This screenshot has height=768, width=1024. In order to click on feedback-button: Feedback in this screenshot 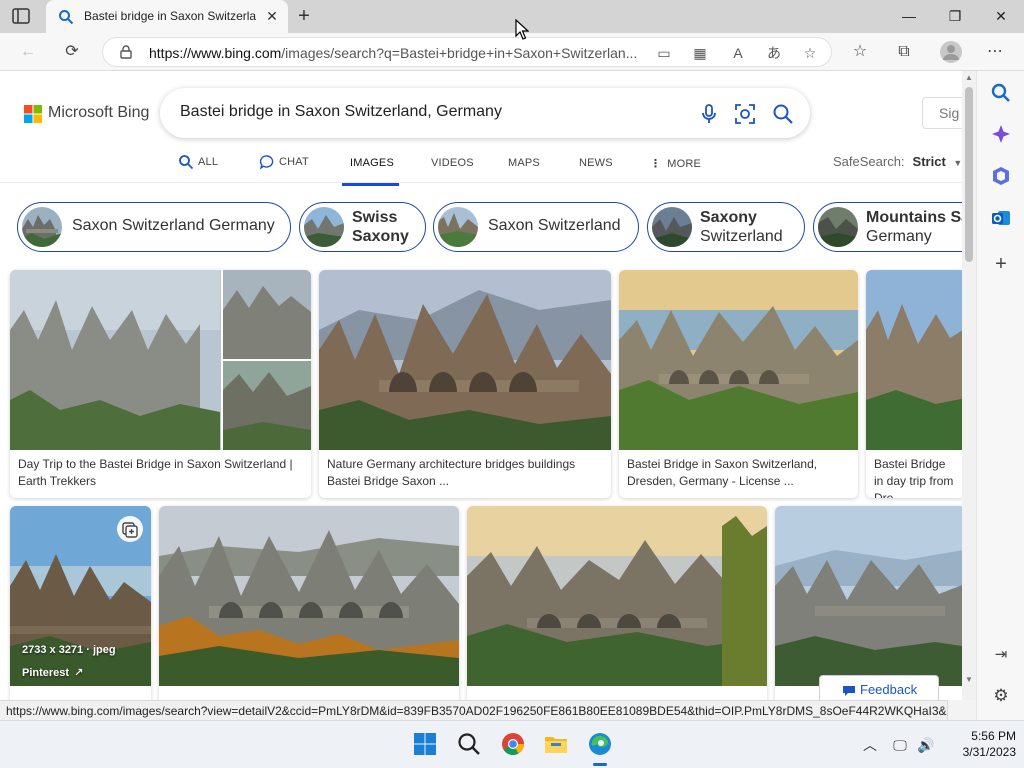, I will do `click(879, 687)`.